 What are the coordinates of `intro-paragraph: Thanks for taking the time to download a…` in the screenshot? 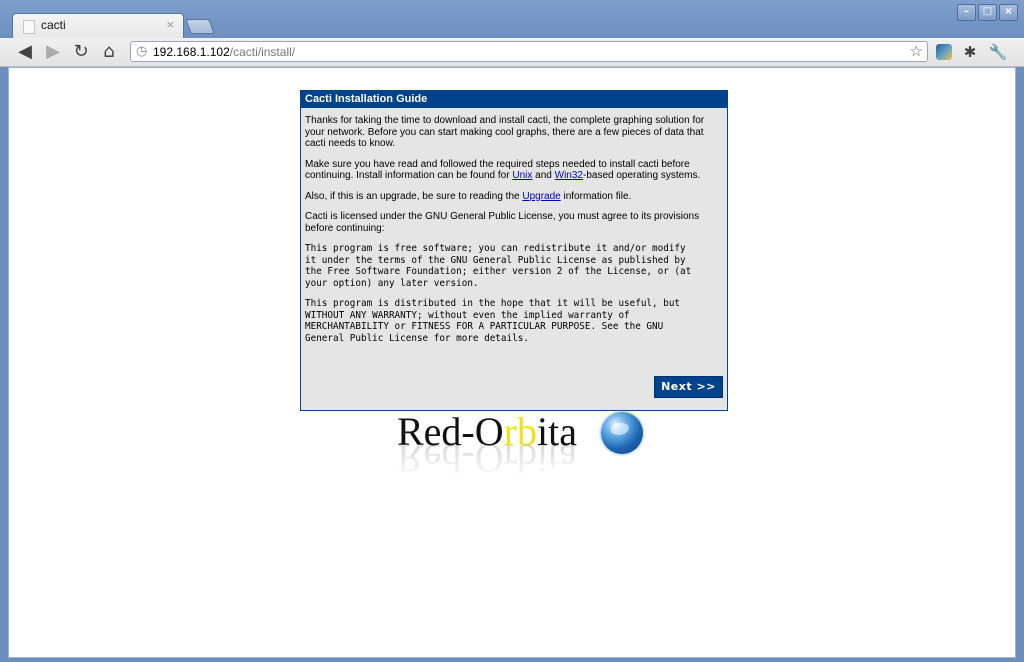 It's located at (505, 132).